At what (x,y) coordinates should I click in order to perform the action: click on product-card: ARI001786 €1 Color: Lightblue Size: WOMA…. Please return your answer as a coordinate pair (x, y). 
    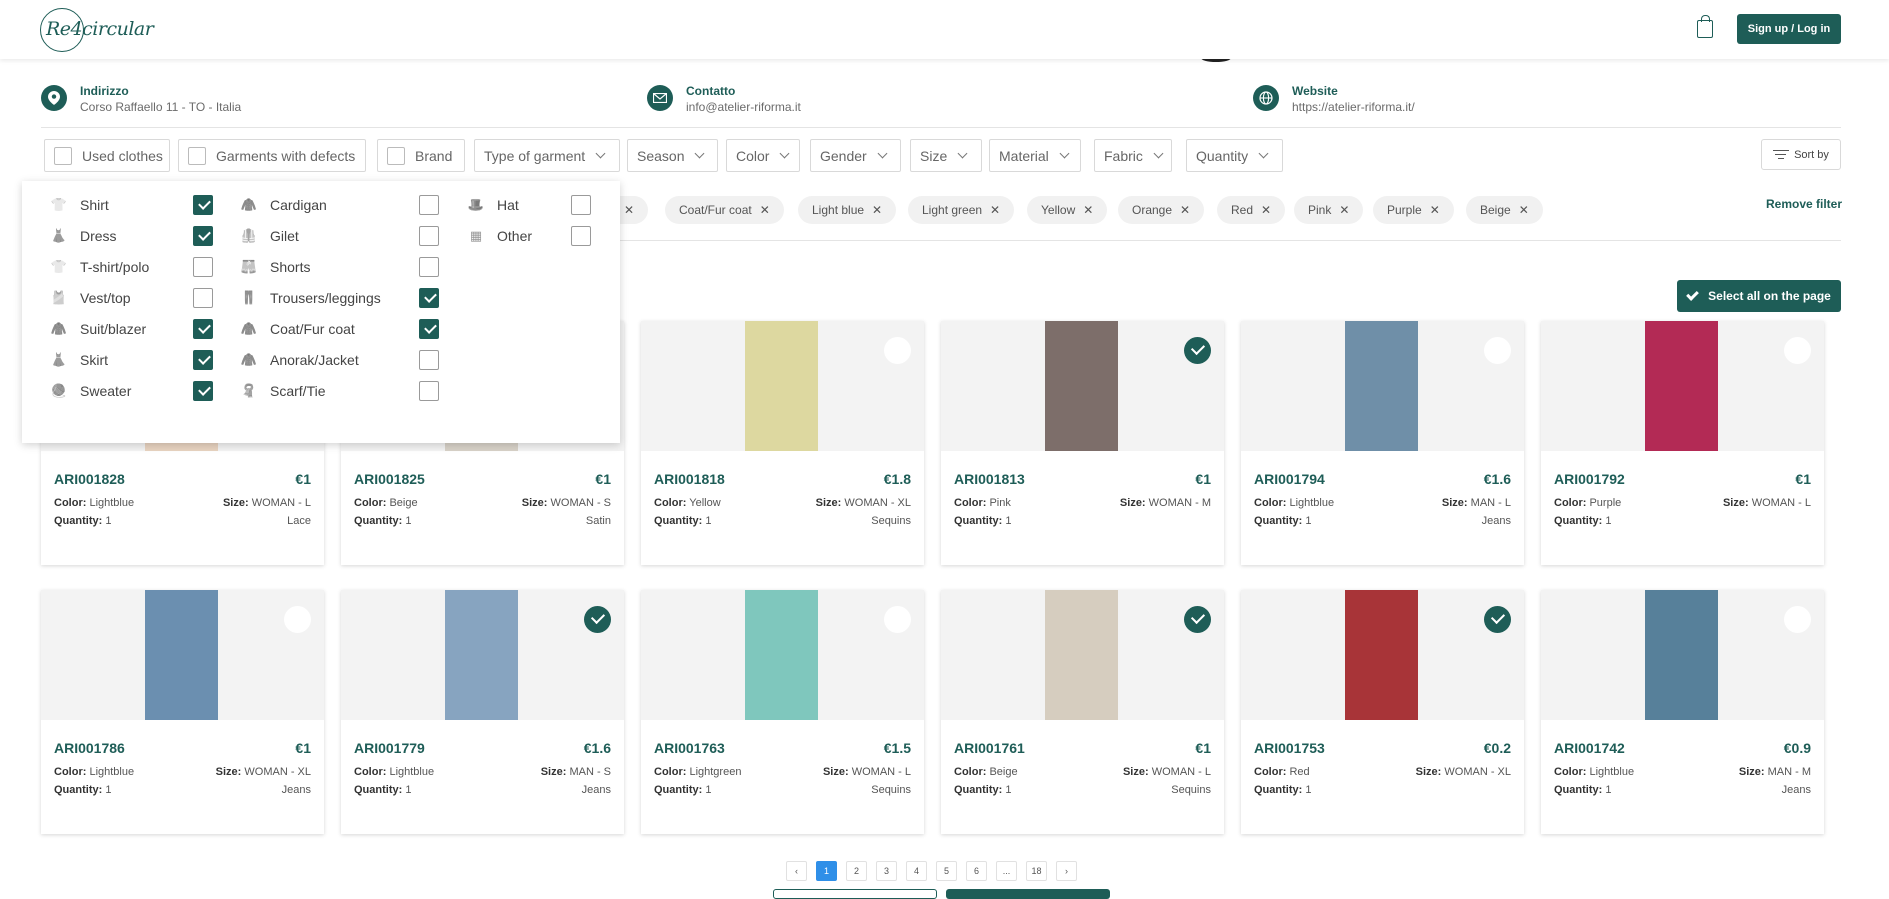
    Looking at the image, I should click on (182, 712).